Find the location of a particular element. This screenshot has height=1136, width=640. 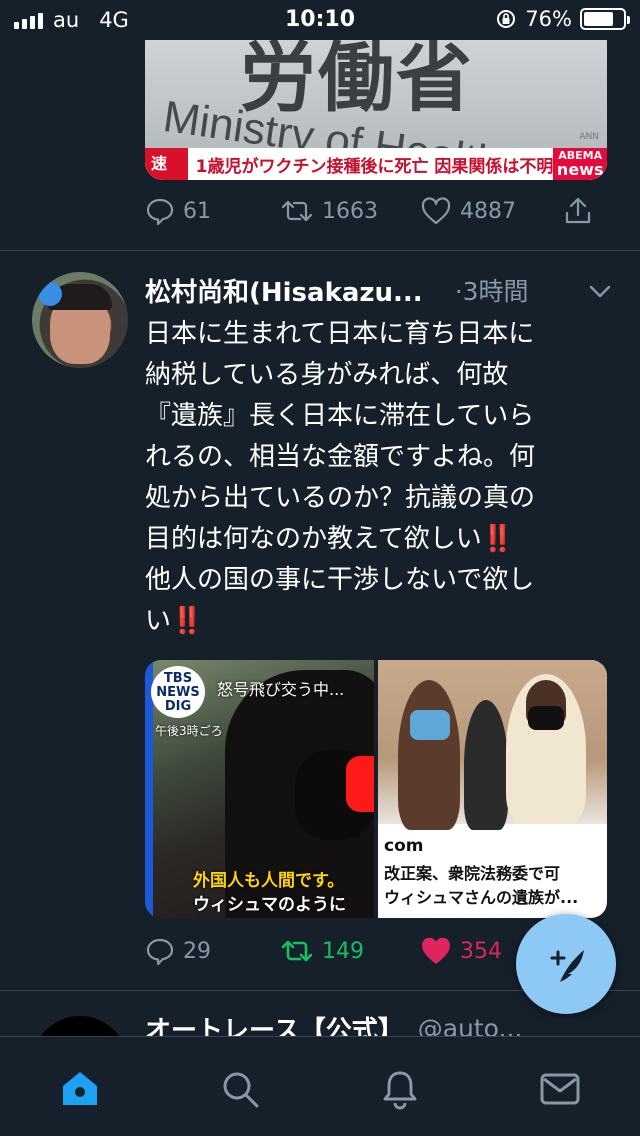

compose-tweet-button is located at coordinates (566, 964).